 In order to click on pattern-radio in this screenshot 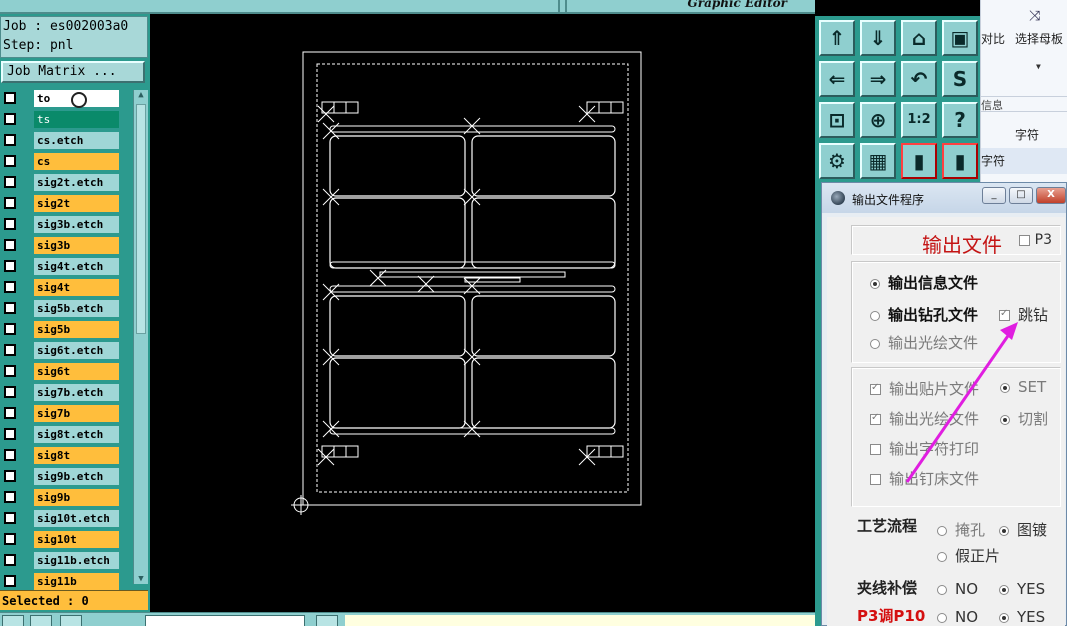, I will do `click(1004, 530)`.